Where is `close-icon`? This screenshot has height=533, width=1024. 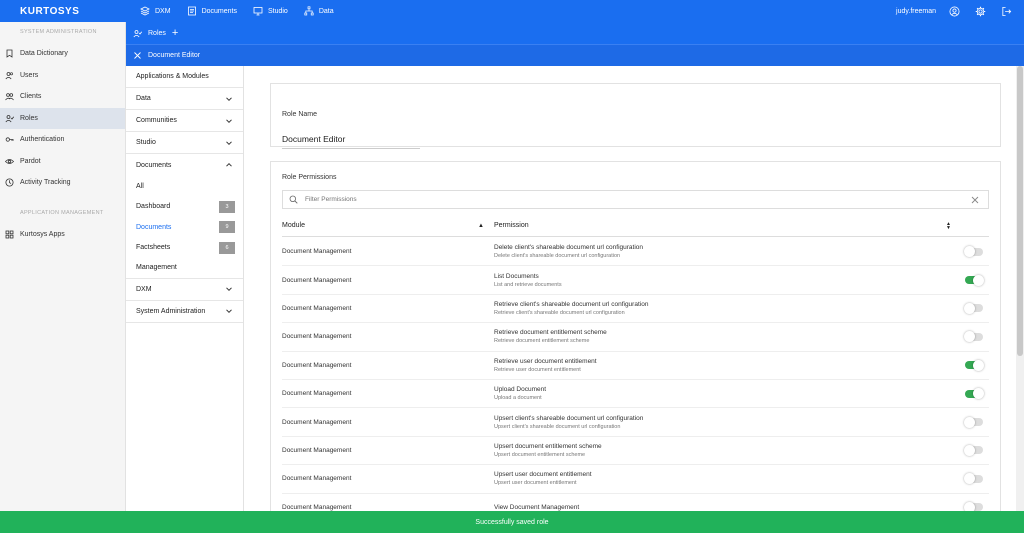 close-icon is located at coordinates (137, 55).